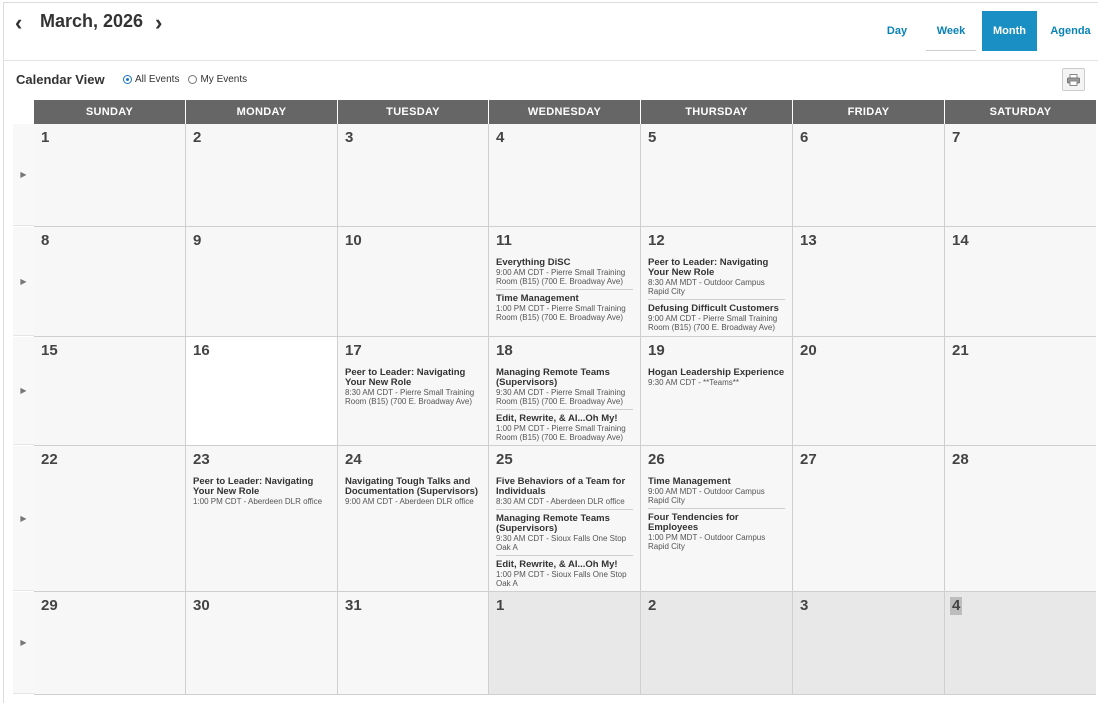  Describe the element at coordinates (49, 351) in the screenshot. I see `day-number: 15` at that location.